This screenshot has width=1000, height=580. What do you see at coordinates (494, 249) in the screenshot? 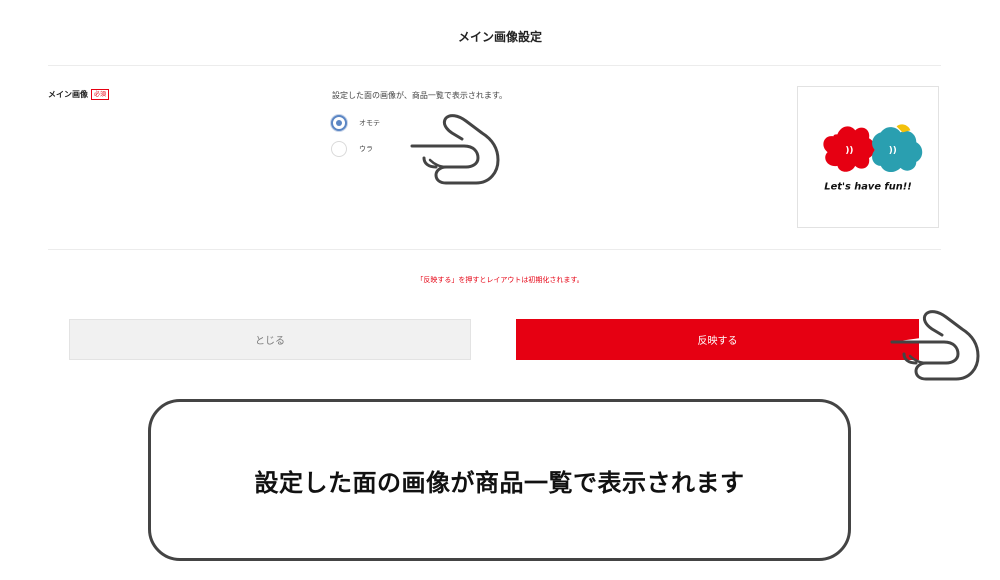
I see `divider-bottom` at bounding box center [494, 249].